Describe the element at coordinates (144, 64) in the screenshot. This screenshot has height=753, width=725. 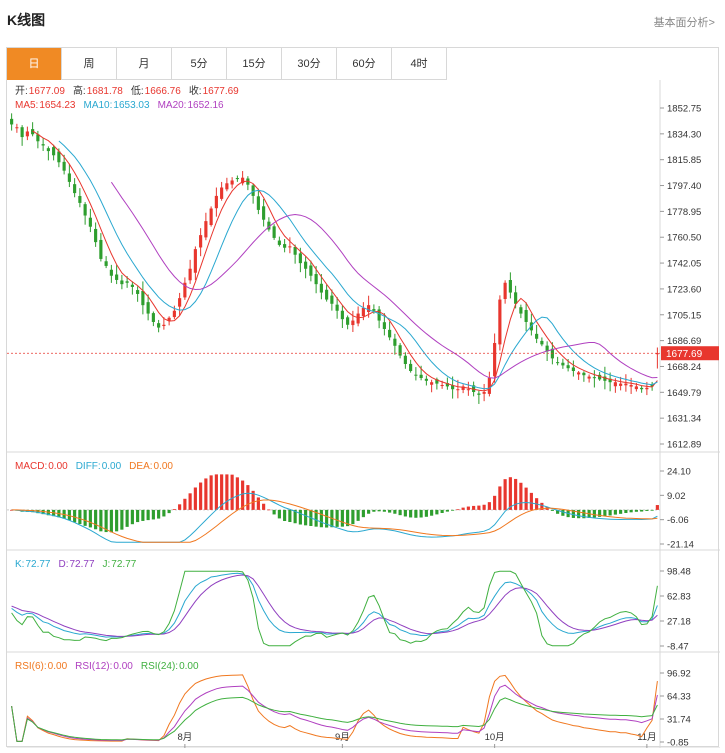
I see `tab-month: 月` at that location.